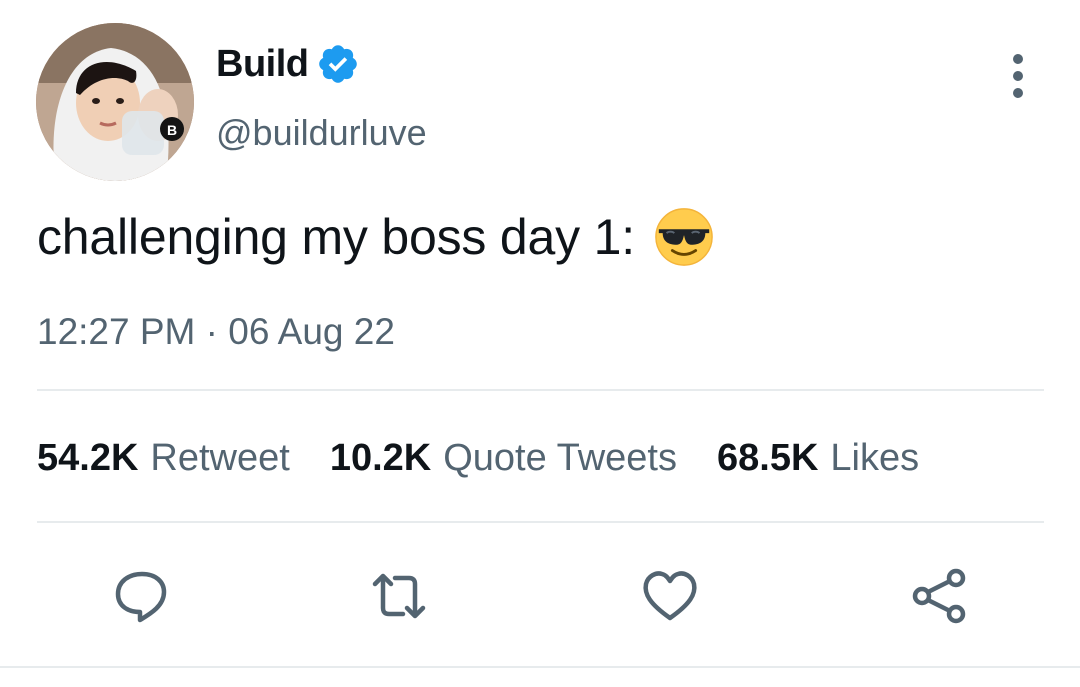  I want to click on like-count-link: 68.5K Likes, so click(818, 458).